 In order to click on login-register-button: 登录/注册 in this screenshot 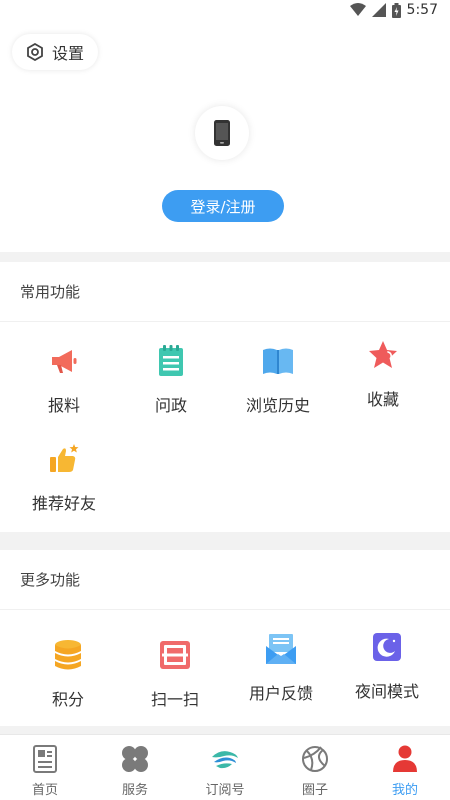, I will do `click(223, 206)`.